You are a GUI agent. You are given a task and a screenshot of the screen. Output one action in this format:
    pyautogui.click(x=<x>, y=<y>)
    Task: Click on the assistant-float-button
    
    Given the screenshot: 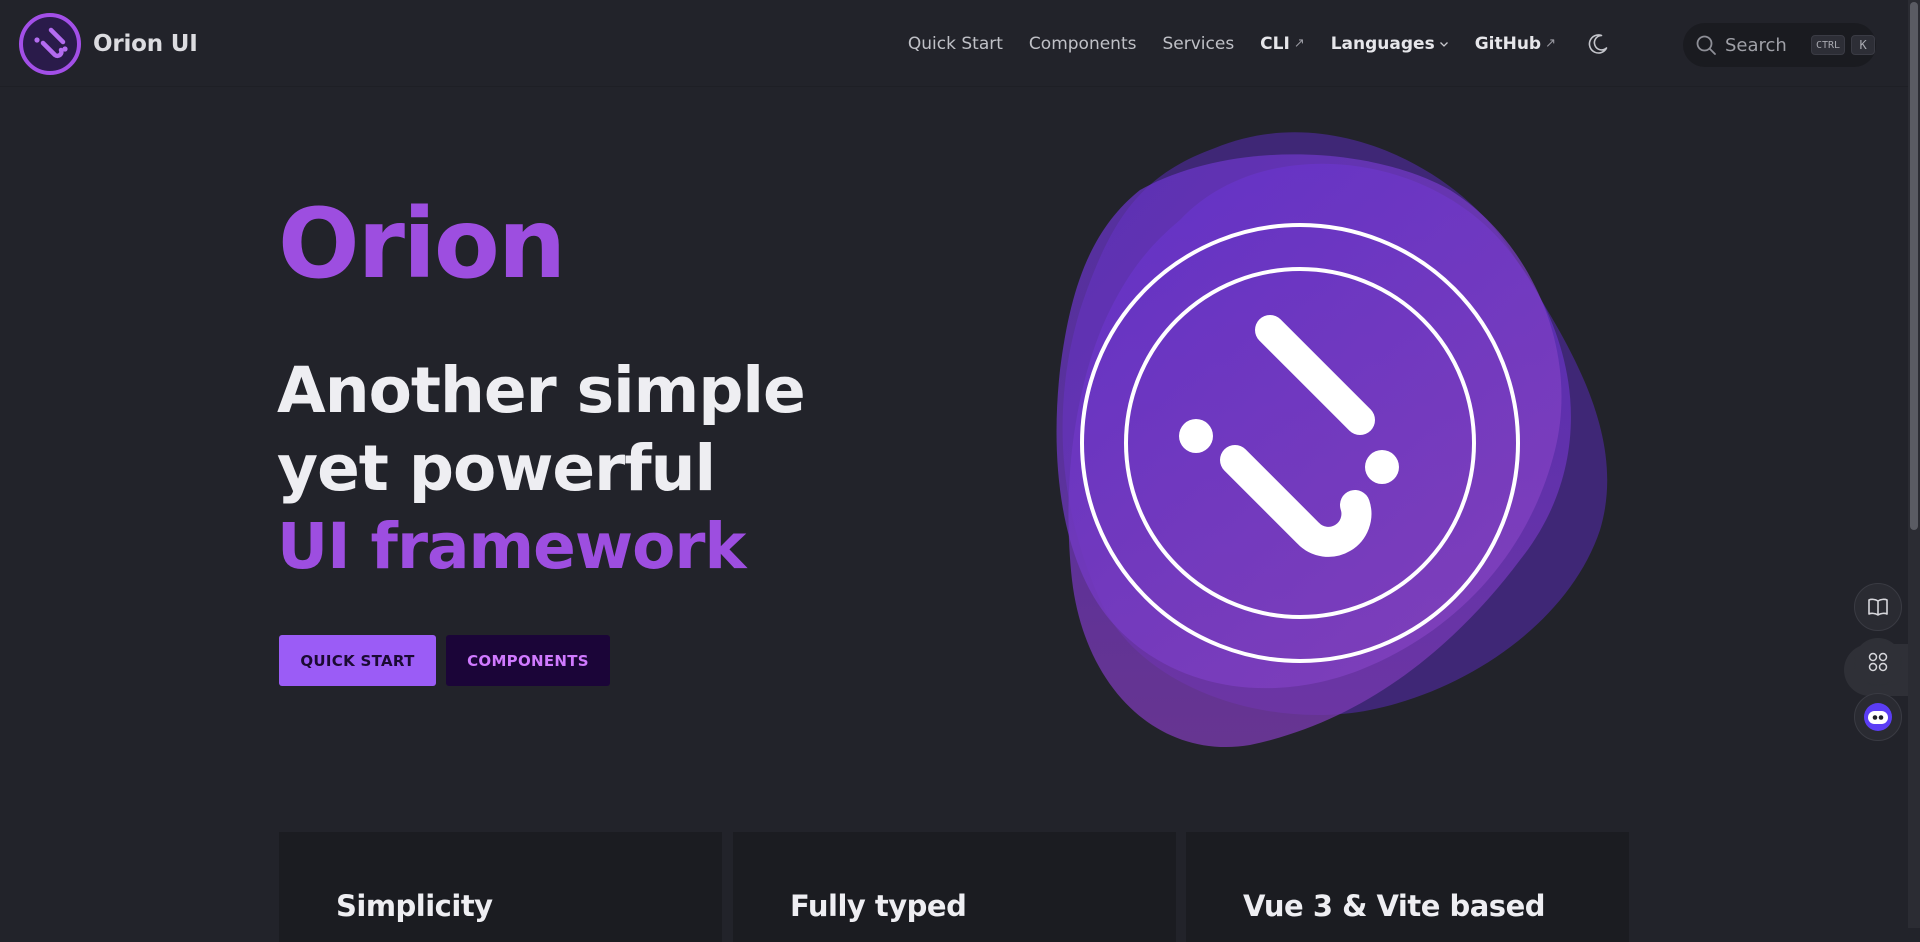 What is the action you would take?
    pyautogui.click(x=1878, y=717)
    